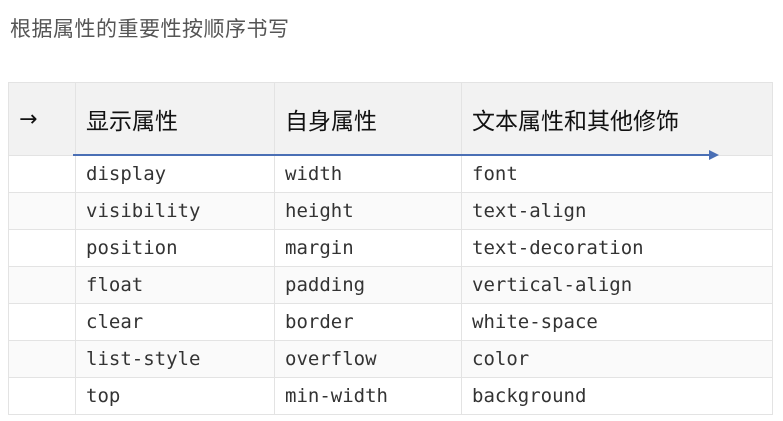  What do you see at coordinates (175, 396) in the screenshot?
I see `table-cell: top` at bounding box center [175, 396].